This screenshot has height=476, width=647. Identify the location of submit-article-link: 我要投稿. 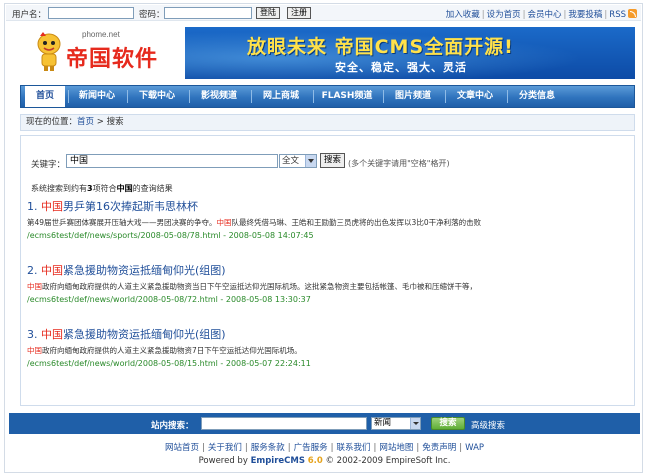
(585, 15).